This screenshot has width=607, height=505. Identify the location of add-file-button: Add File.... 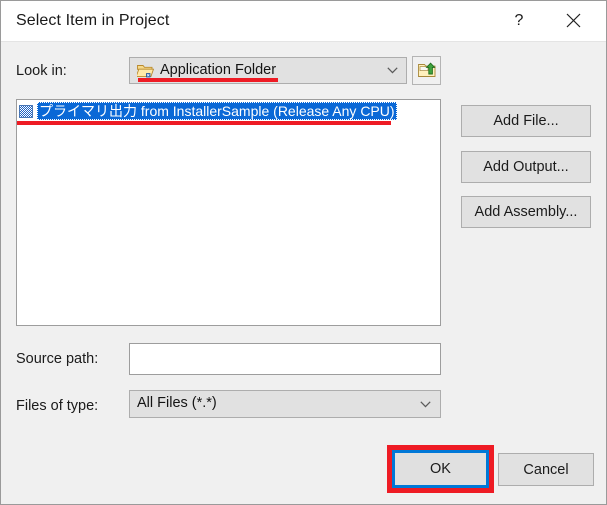
(526, 121).